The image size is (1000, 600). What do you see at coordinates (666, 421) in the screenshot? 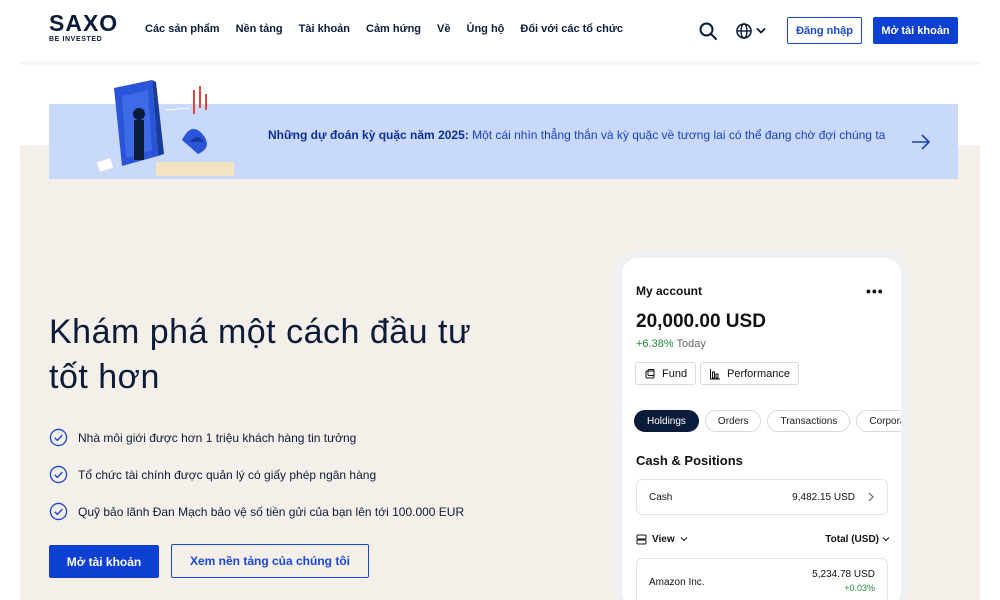
I see `tab-holdings: Holdings` at bounding box center [666, 421].